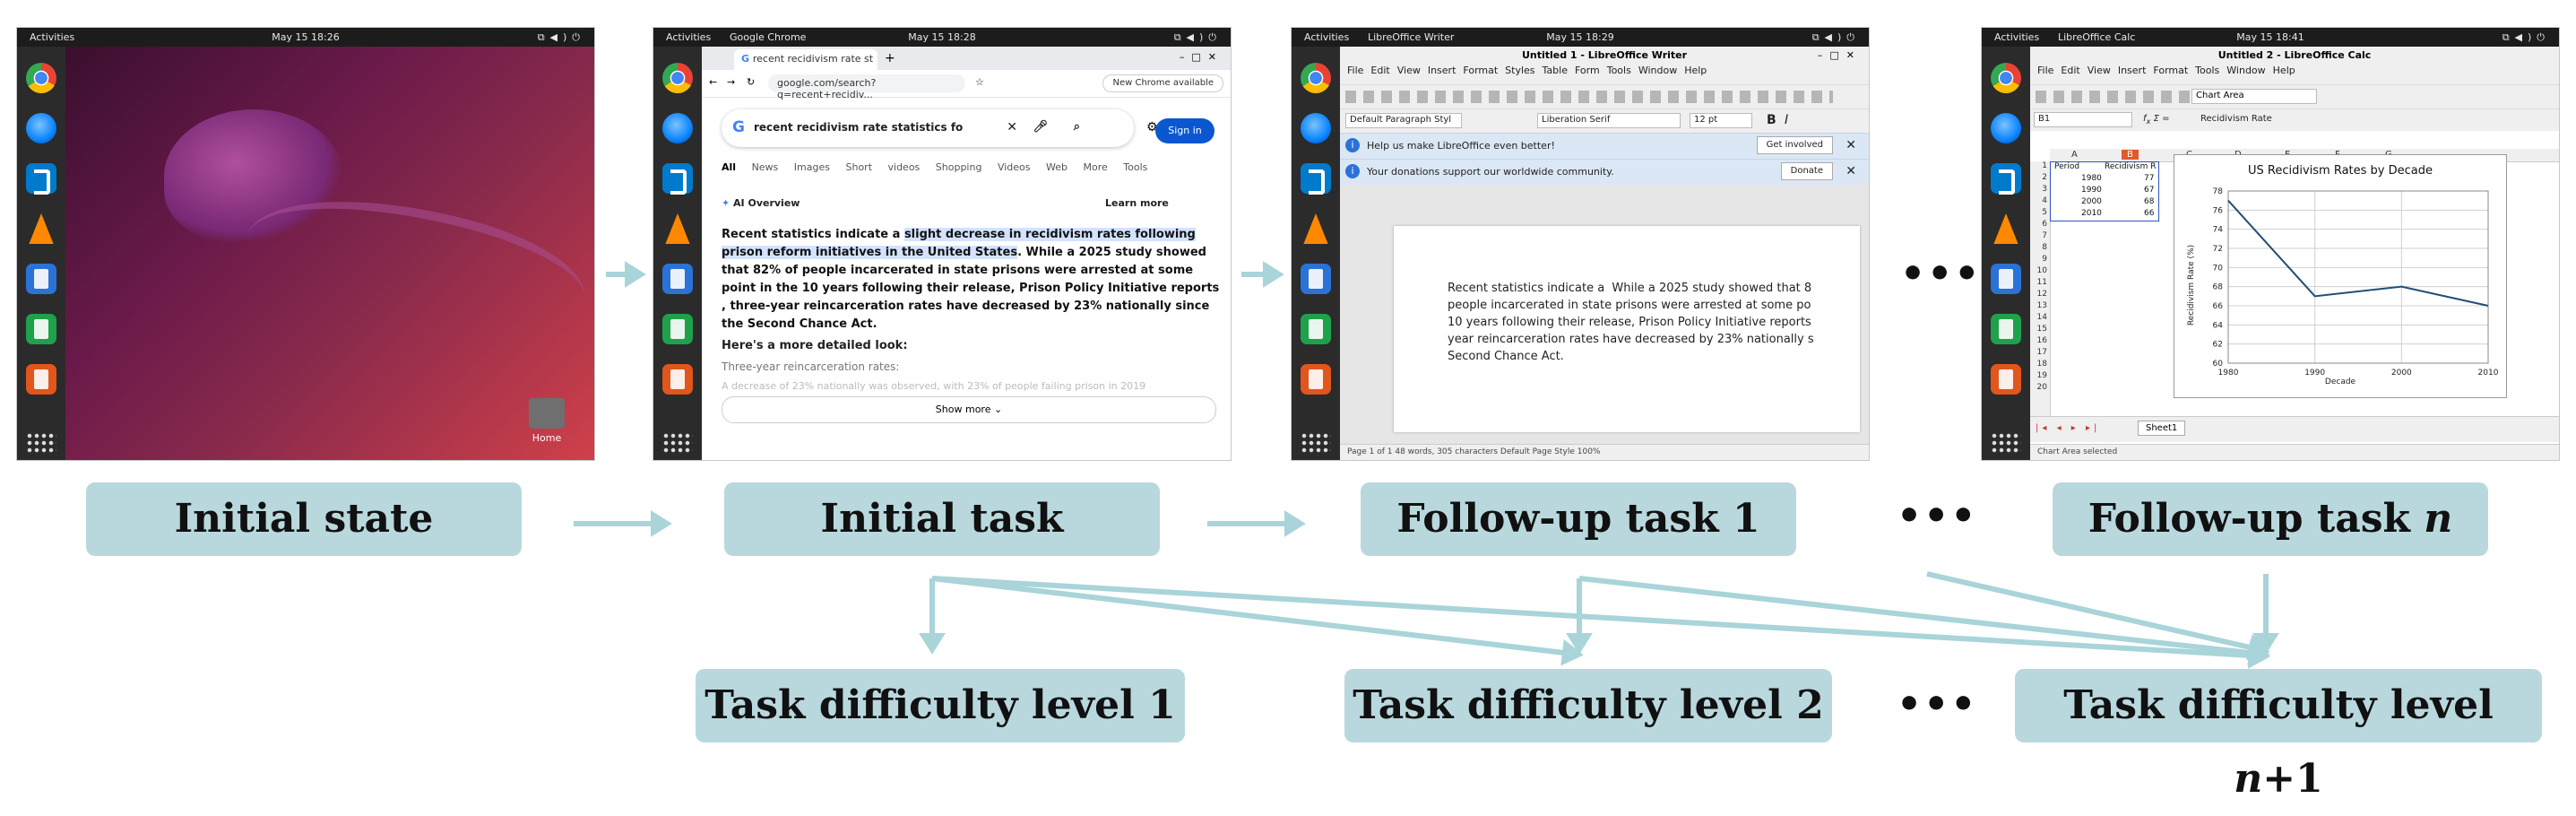  What do you see at coordinates (2040, 284) in the screenshot?
I see `row-header: 11` at bounding box center [2040, 284].